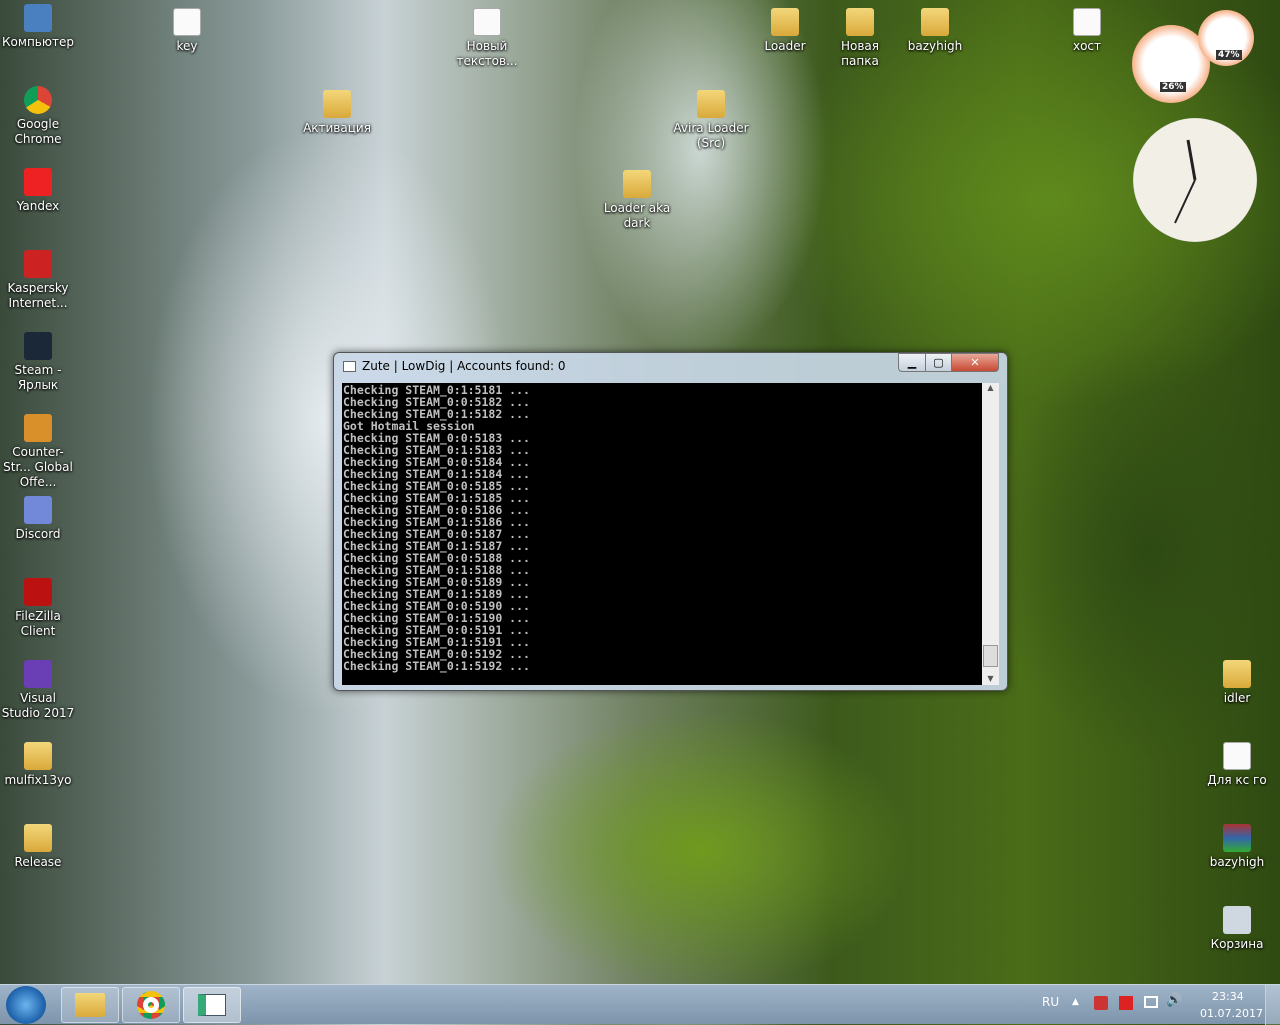 The image size is (1280, 1025). I want to click on minimize-button: ▁, so click(912, 362).